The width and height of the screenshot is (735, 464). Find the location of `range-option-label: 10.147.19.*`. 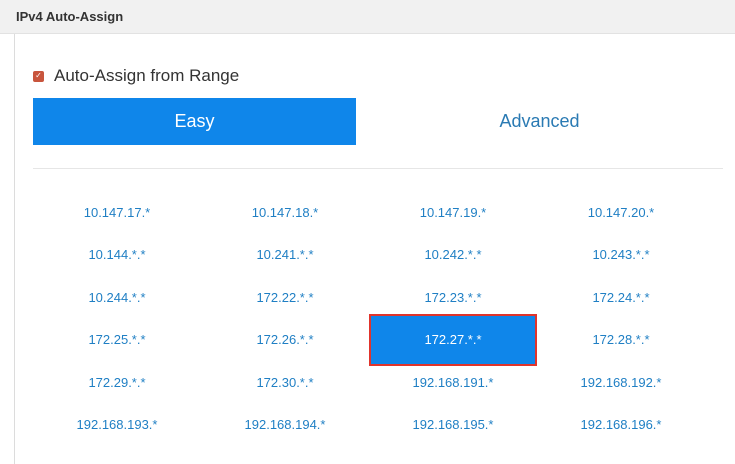

range-option-label: 10.147.19.* is located at coordinates (453, 212).